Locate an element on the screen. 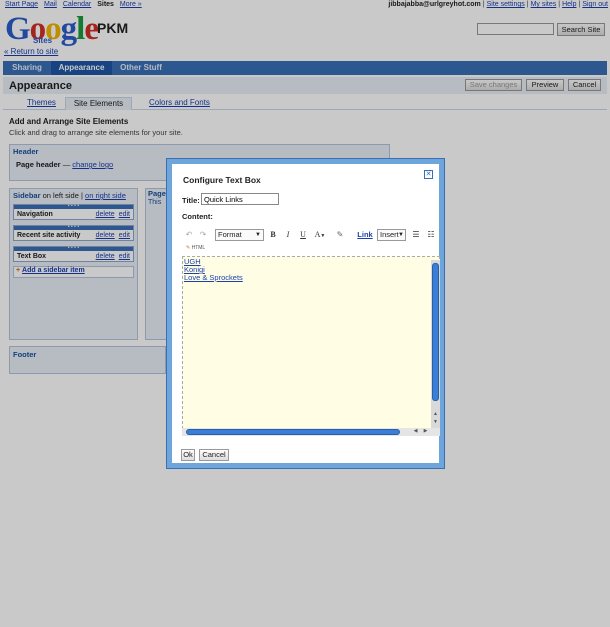 The image size is (610, 627). pencil-icon: ✎ is located at coordinates (188, 248).